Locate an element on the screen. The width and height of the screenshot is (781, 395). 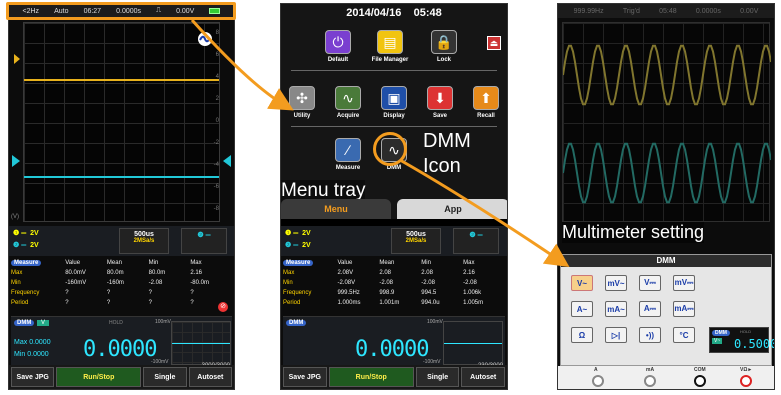
arrow-to-dmm-dialog is located at coordinates (484, 213).